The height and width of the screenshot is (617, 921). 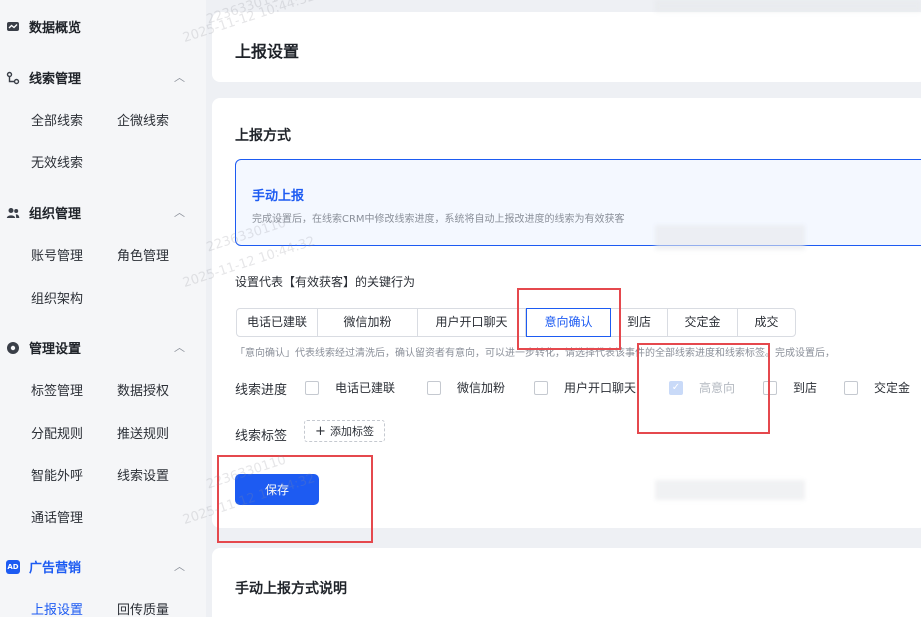 I want to click on progress-checkbox-wechat: 微信加粉, so click(x=466, y=387).